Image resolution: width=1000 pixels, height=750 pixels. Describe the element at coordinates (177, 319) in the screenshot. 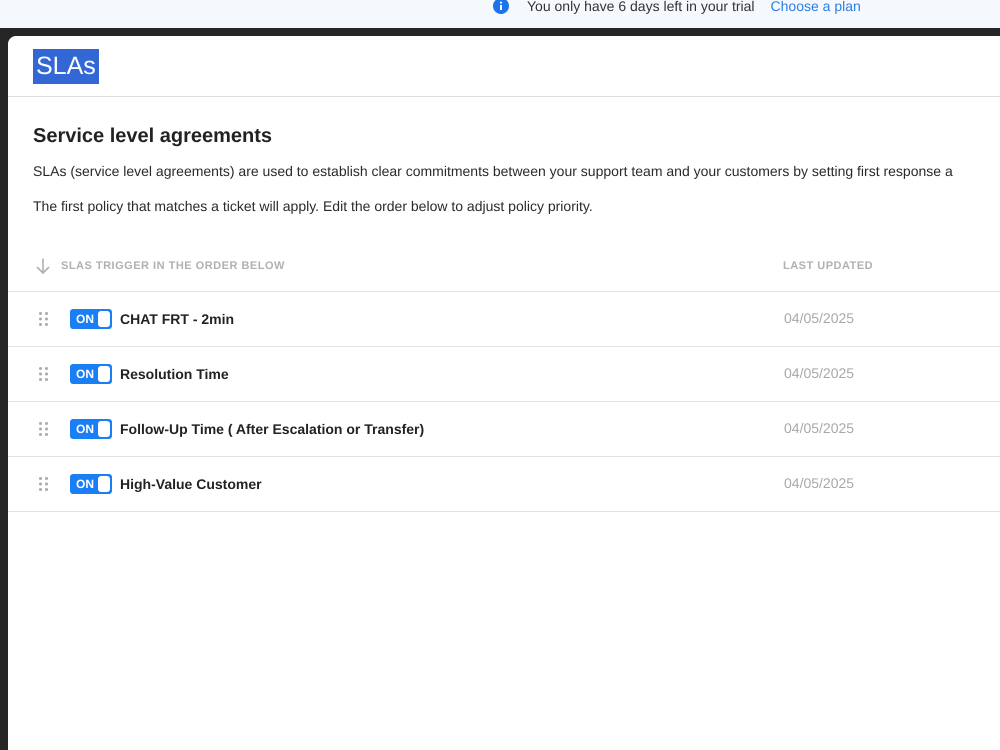

I see `sla-name: CHAT FRT - 2min` at that location.